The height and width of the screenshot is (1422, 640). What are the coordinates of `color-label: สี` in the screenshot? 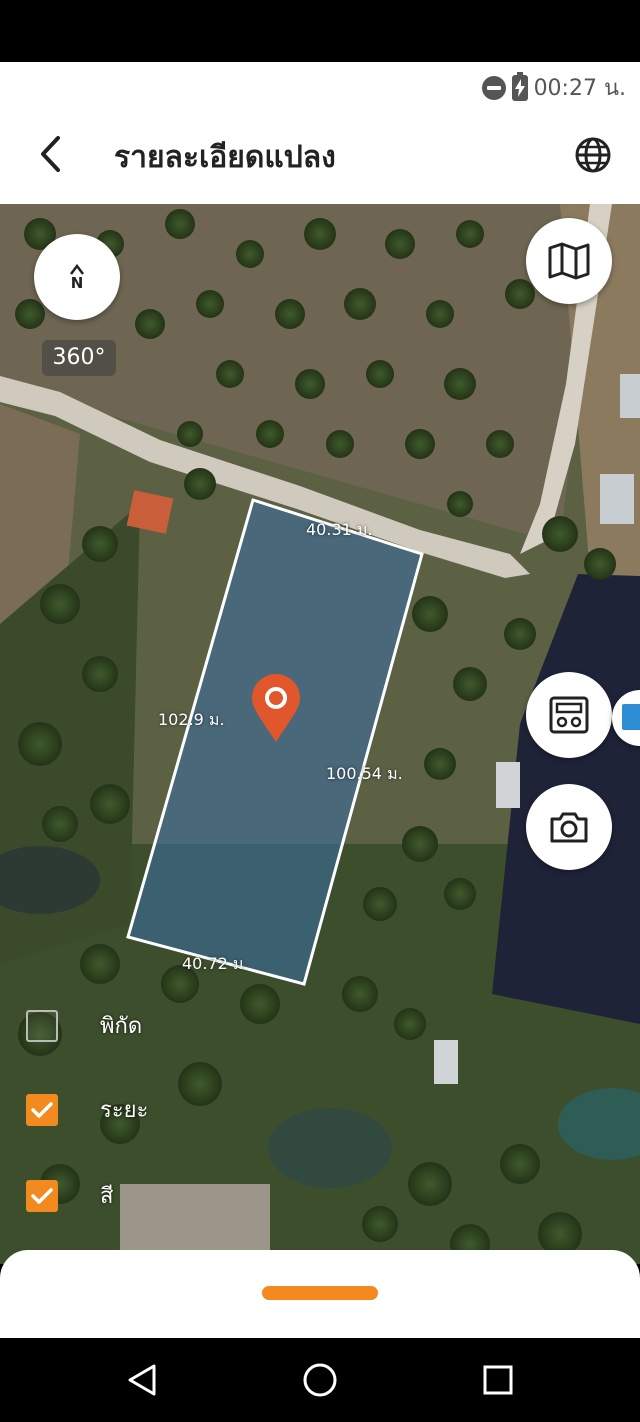 It's located at (107, 1196).